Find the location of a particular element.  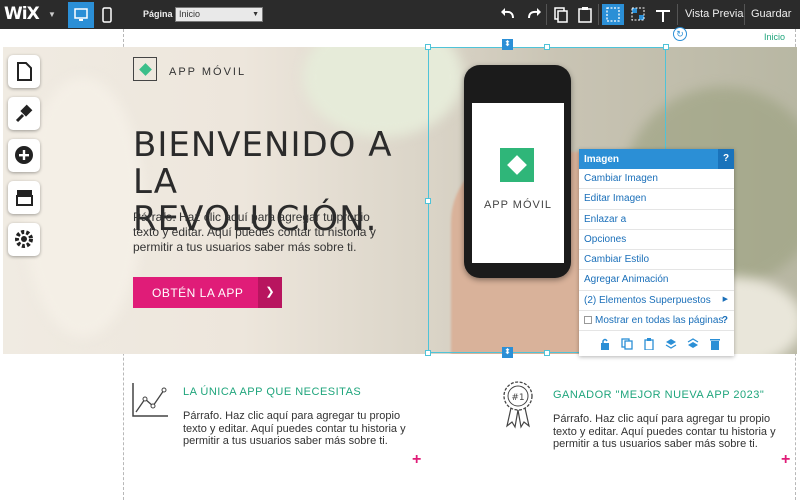

add-button is located at coordinates (24, 155).